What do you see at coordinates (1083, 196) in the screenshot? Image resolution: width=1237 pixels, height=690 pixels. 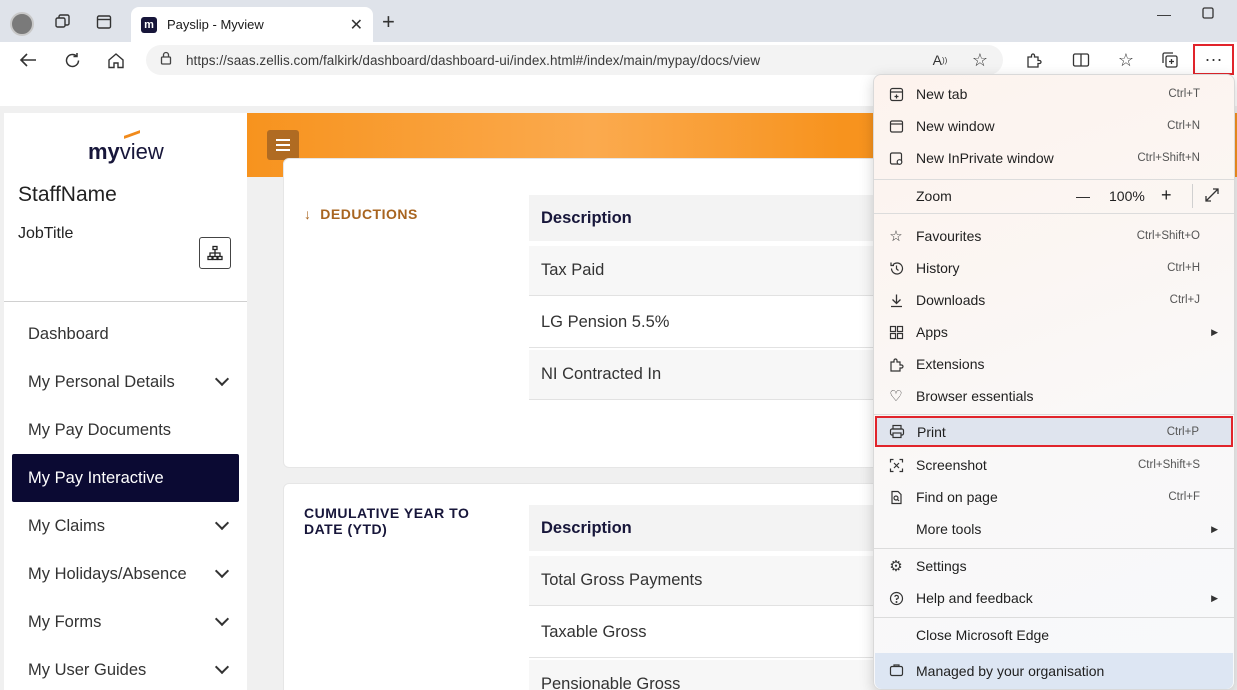 I see `zoom-out-icon: —` at bounding box center [1083, 196].